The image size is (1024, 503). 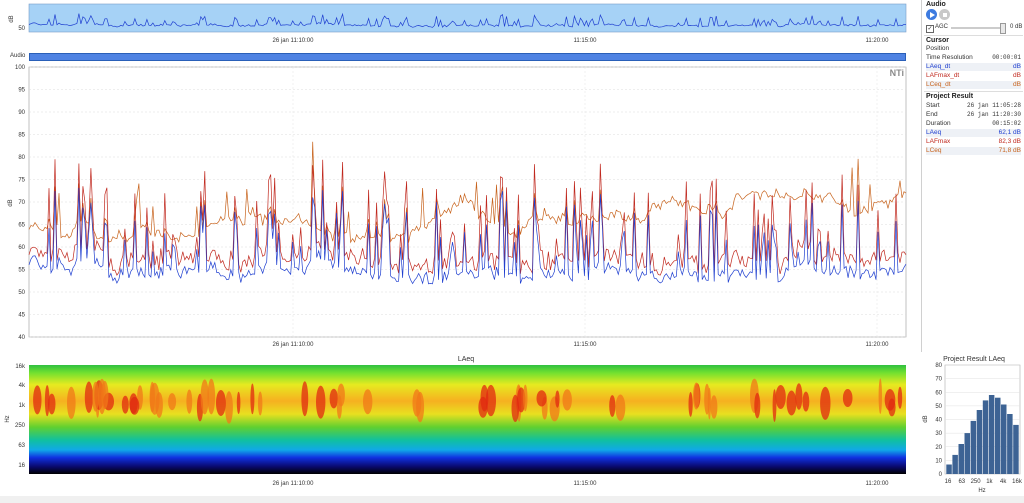 I want to click on result-laeq-label: LAeq, so click(x=934, y=132).